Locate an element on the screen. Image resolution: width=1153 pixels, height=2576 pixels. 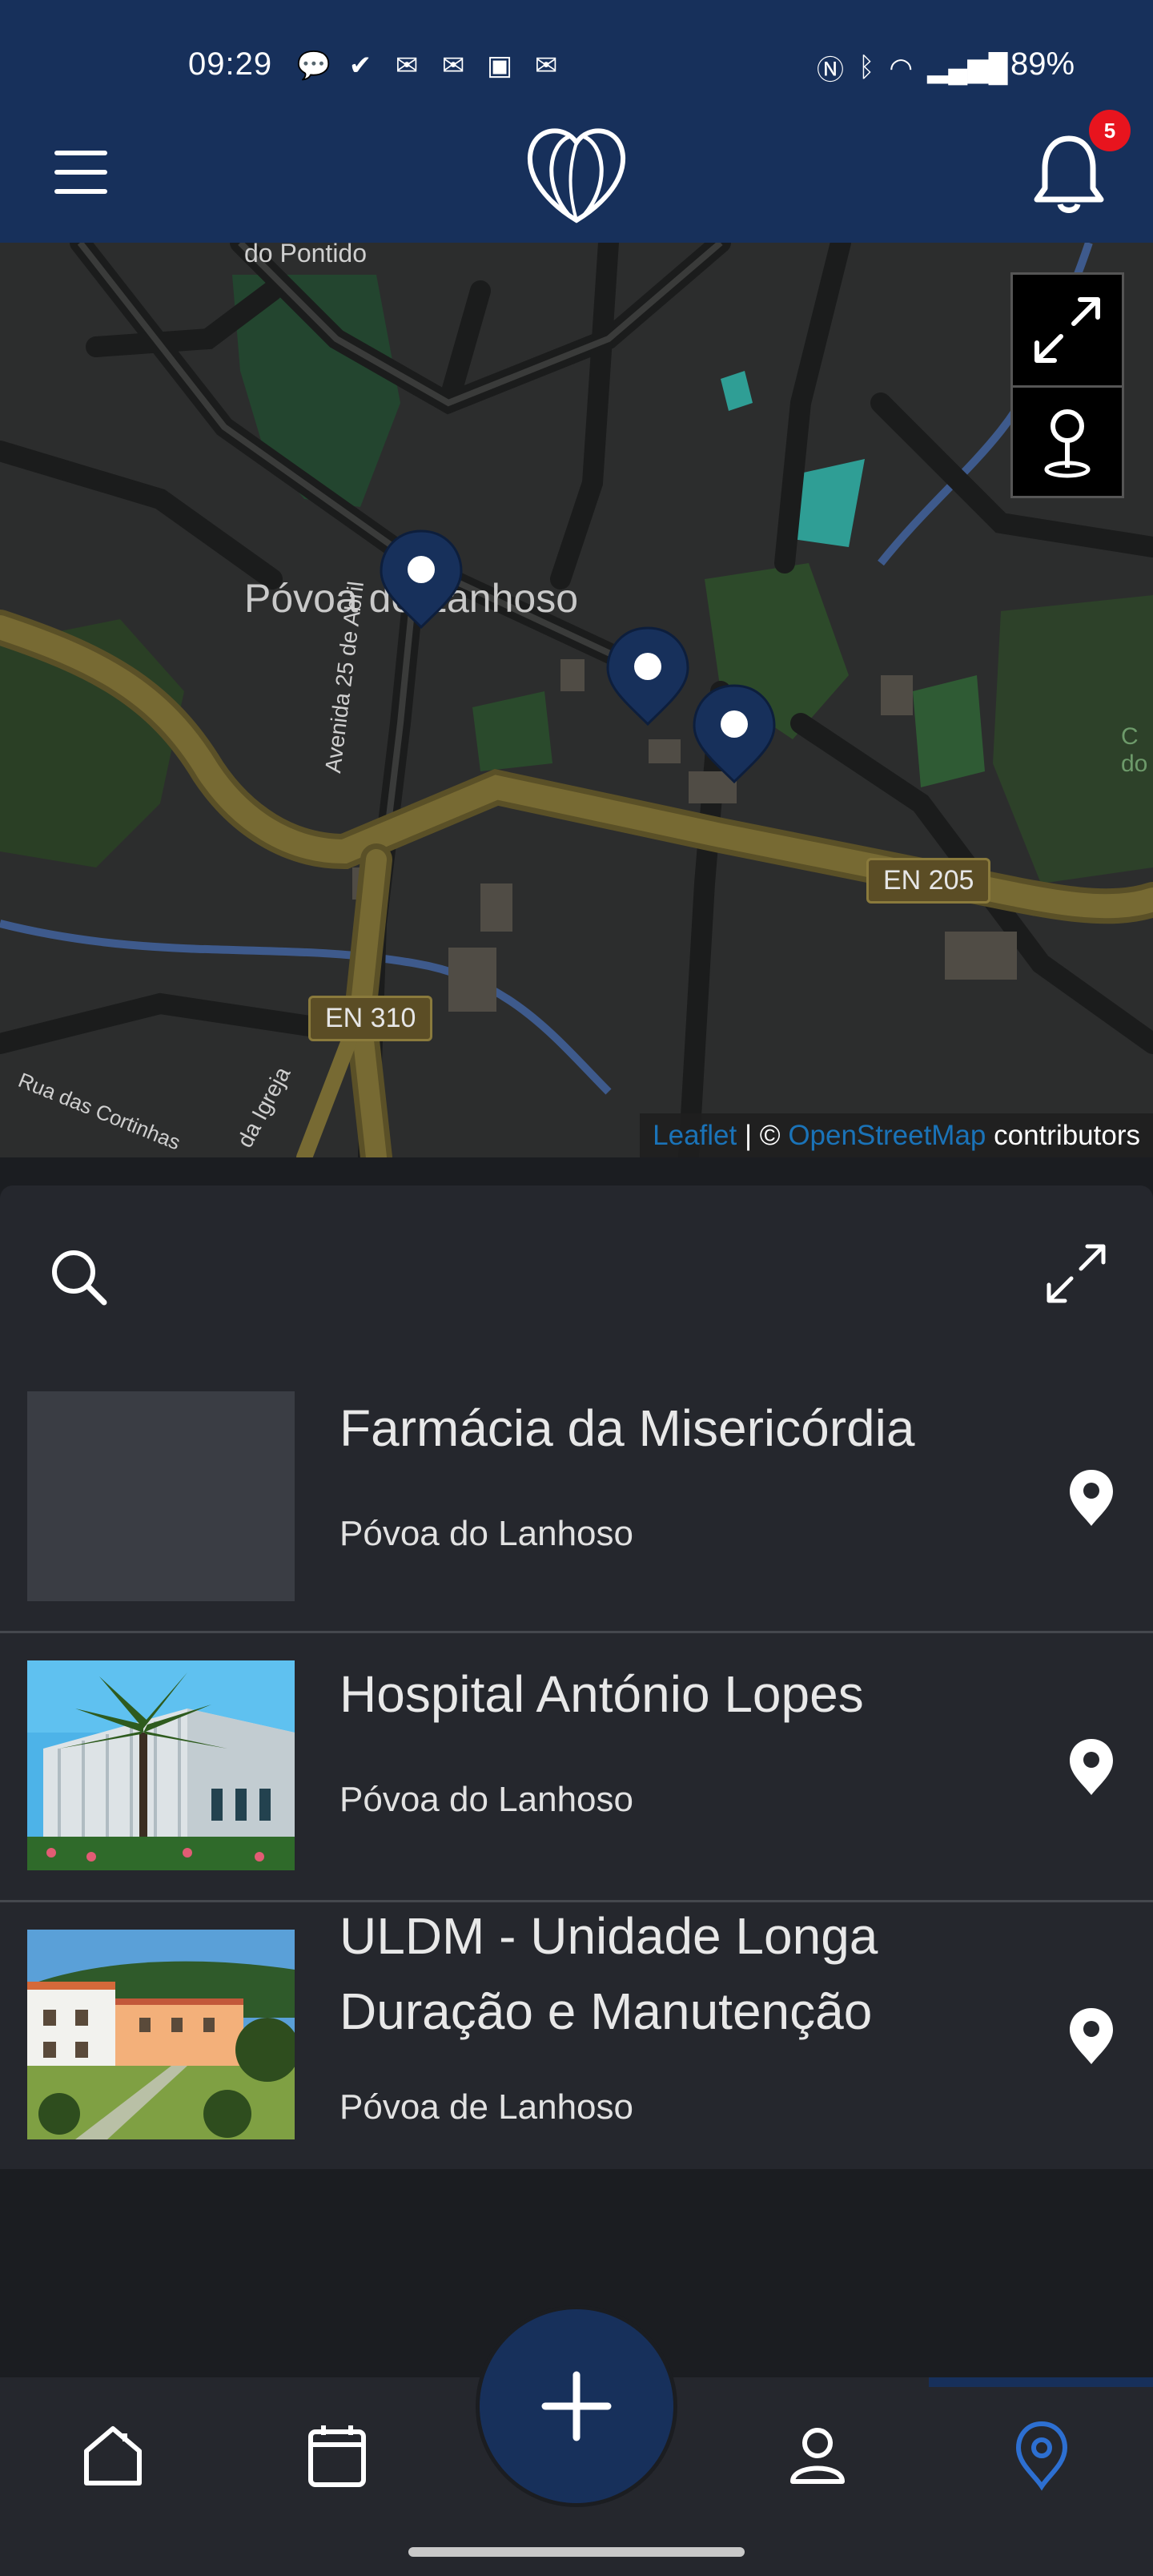
chat-bubble-icon: 💬 is located at coordinates (314, 65).